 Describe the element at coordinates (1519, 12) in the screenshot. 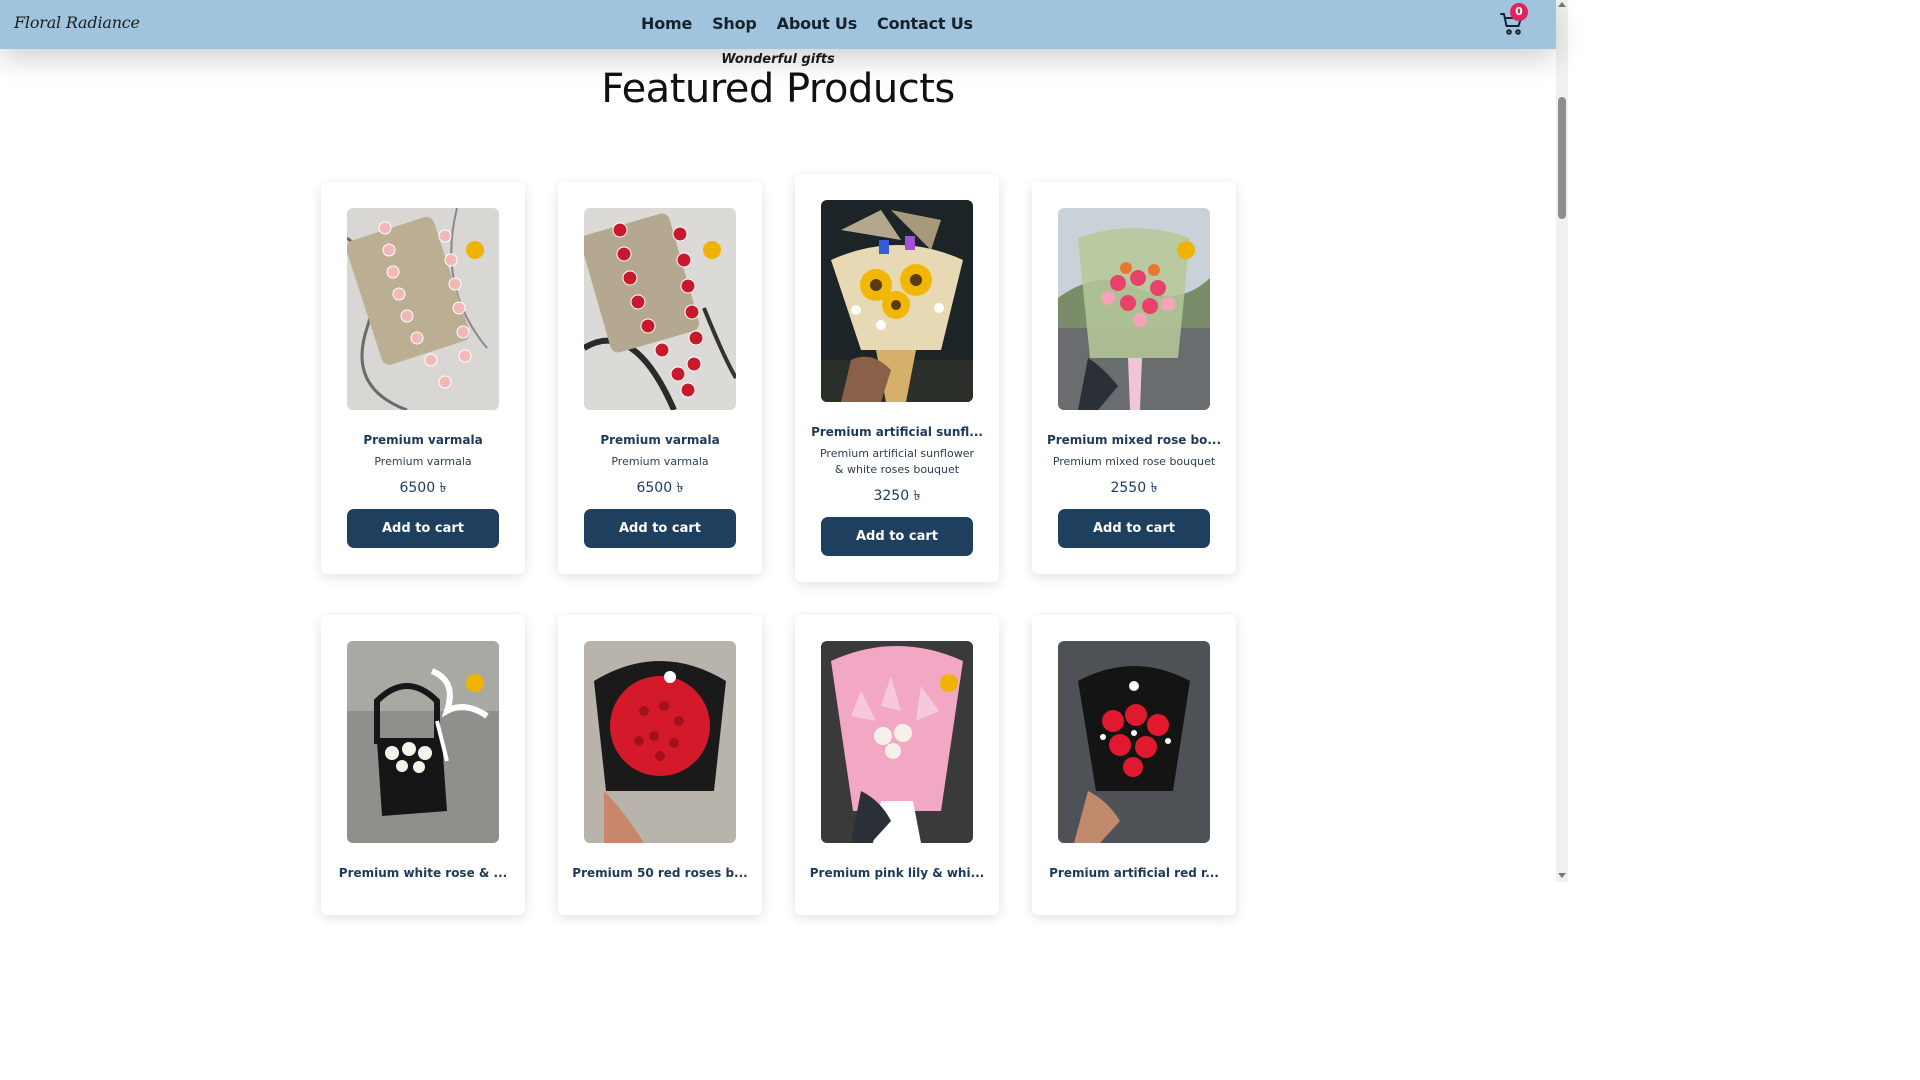

I see `cart-count-badge: 0` at that location.